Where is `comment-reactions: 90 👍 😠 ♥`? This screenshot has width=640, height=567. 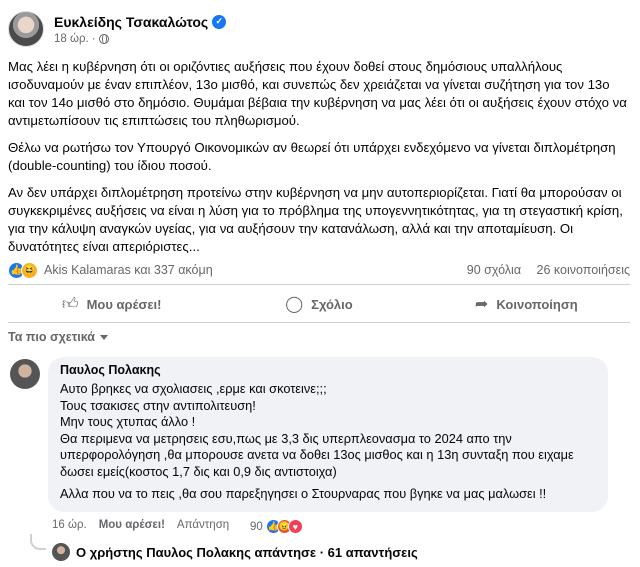
comment-reactions: 90 👍 😠 ♥ is located at coordinates (276, 526).